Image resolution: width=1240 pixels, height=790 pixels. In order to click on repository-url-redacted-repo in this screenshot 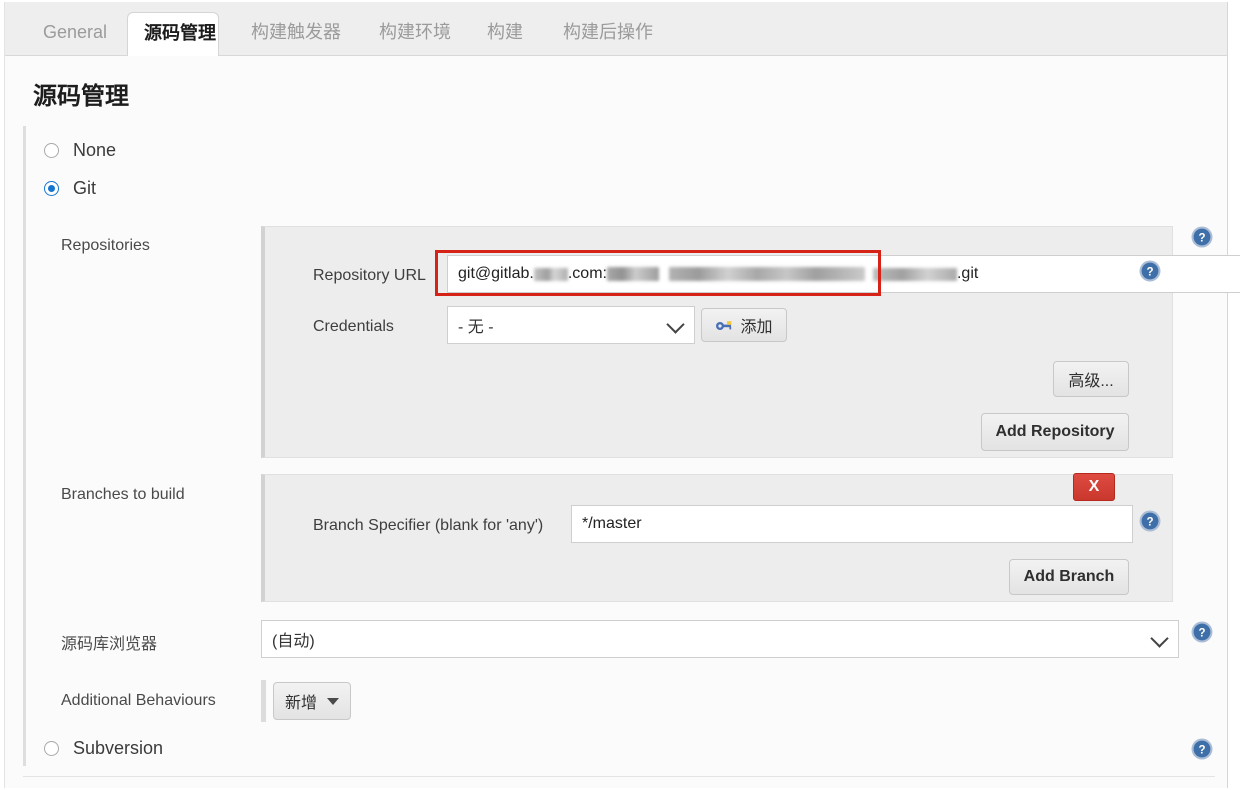, I will do `click(914, 274)`.